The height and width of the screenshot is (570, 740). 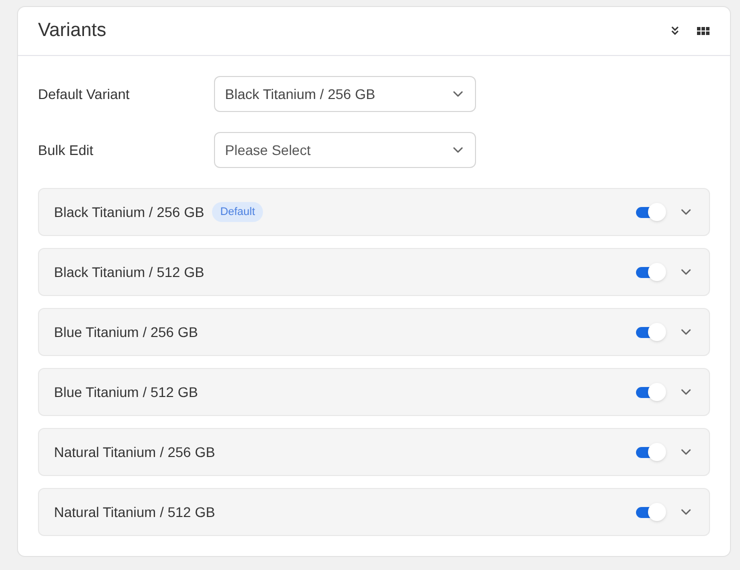 I want to click on panel-title: Variants, so click(x=72, y=30).